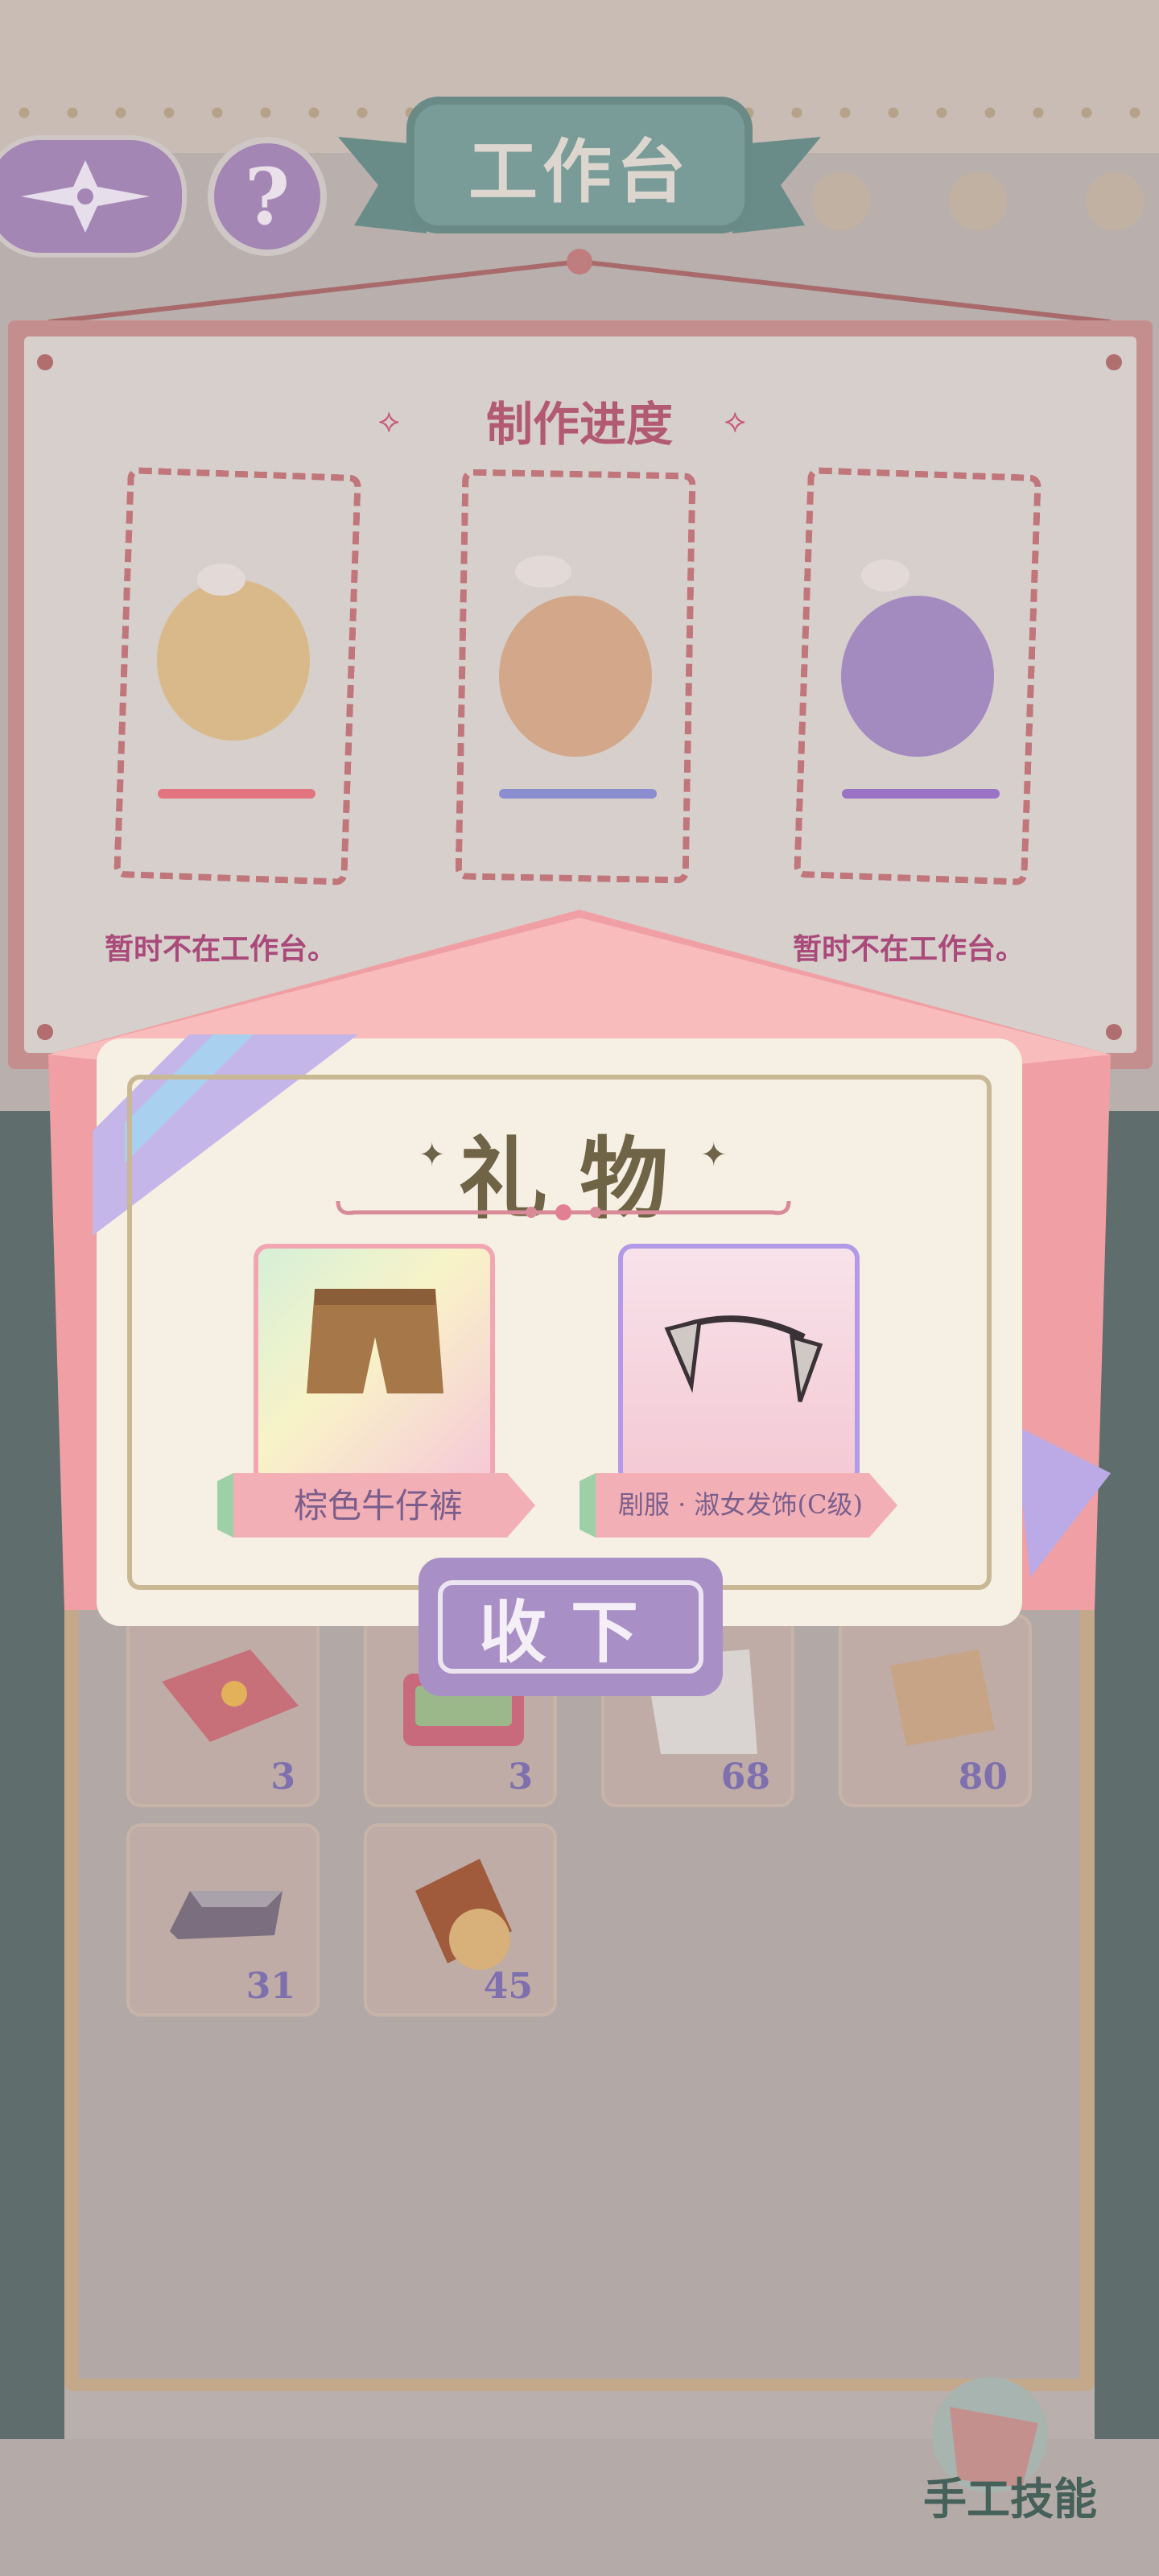 This screenshot has height=2576, width=1159. What do you see at coordinates (230, 1695) in the screenshot?
I see `pillow-icon` at bounding box center [230, 1695].